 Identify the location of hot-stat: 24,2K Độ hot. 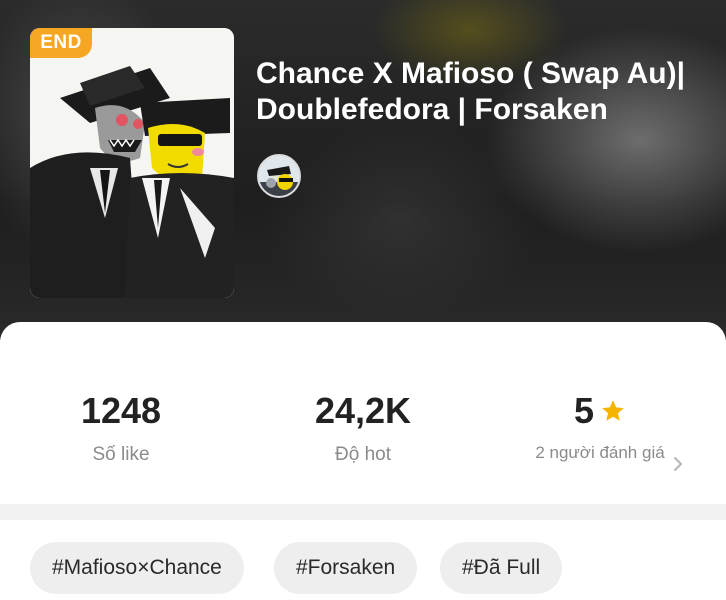
(363, 428).